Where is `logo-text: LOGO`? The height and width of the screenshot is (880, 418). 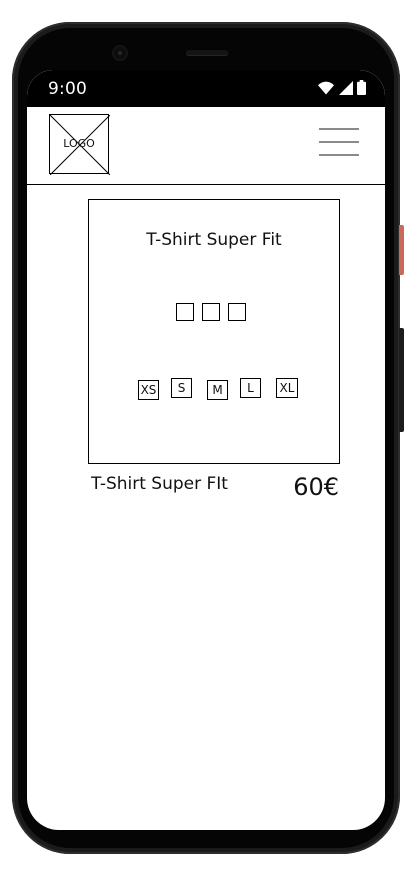 logo-text: LOGO is located at coordinates (79, 143).